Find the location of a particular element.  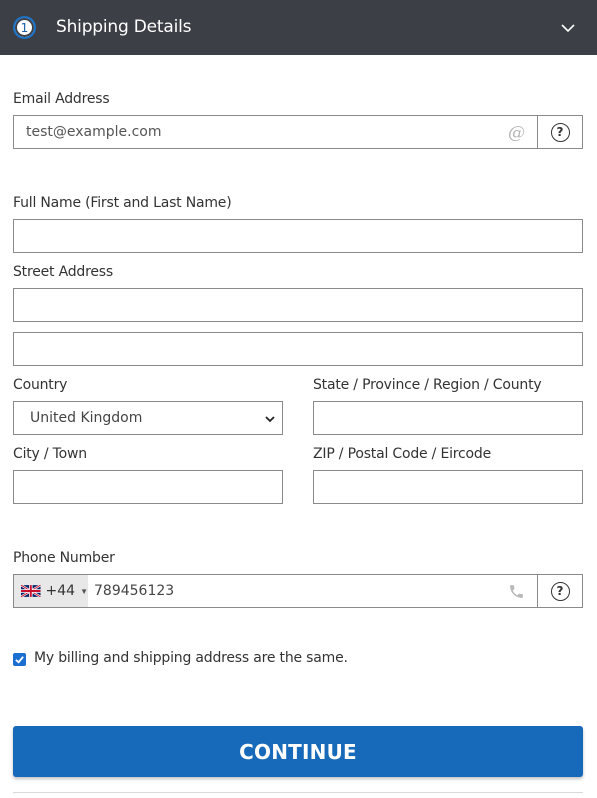

phone-help-button: ? is located at coordinates (560, 591).